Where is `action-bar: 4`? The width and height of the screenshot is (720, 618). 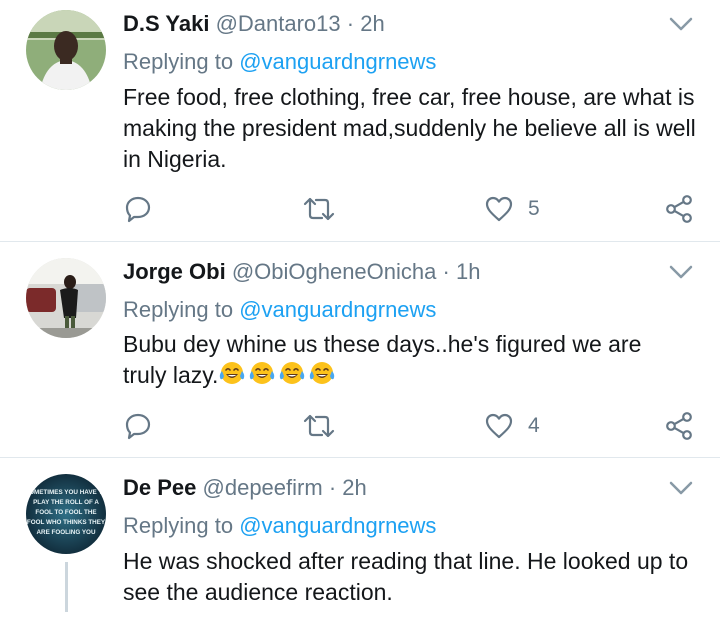
action-bar: 4 is located at coordinates (360, 426).